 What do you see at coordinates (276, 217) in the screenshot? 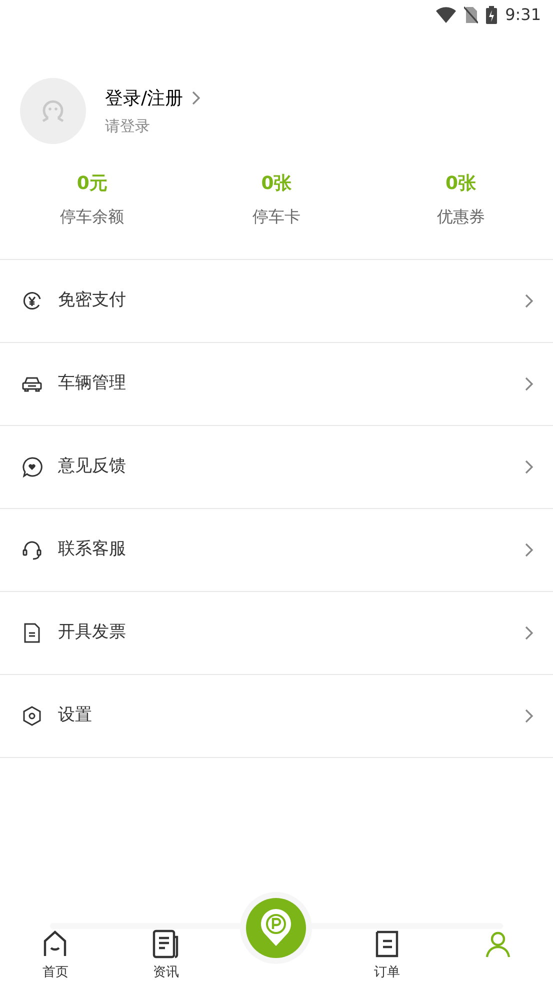
I see `stat-label: 停车卡` at bounding box center [276, 217].